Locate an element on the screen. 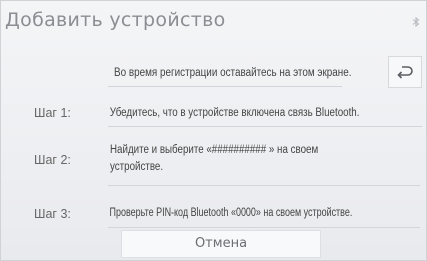  bluetooth-icon is located at coordinates (416, 22).